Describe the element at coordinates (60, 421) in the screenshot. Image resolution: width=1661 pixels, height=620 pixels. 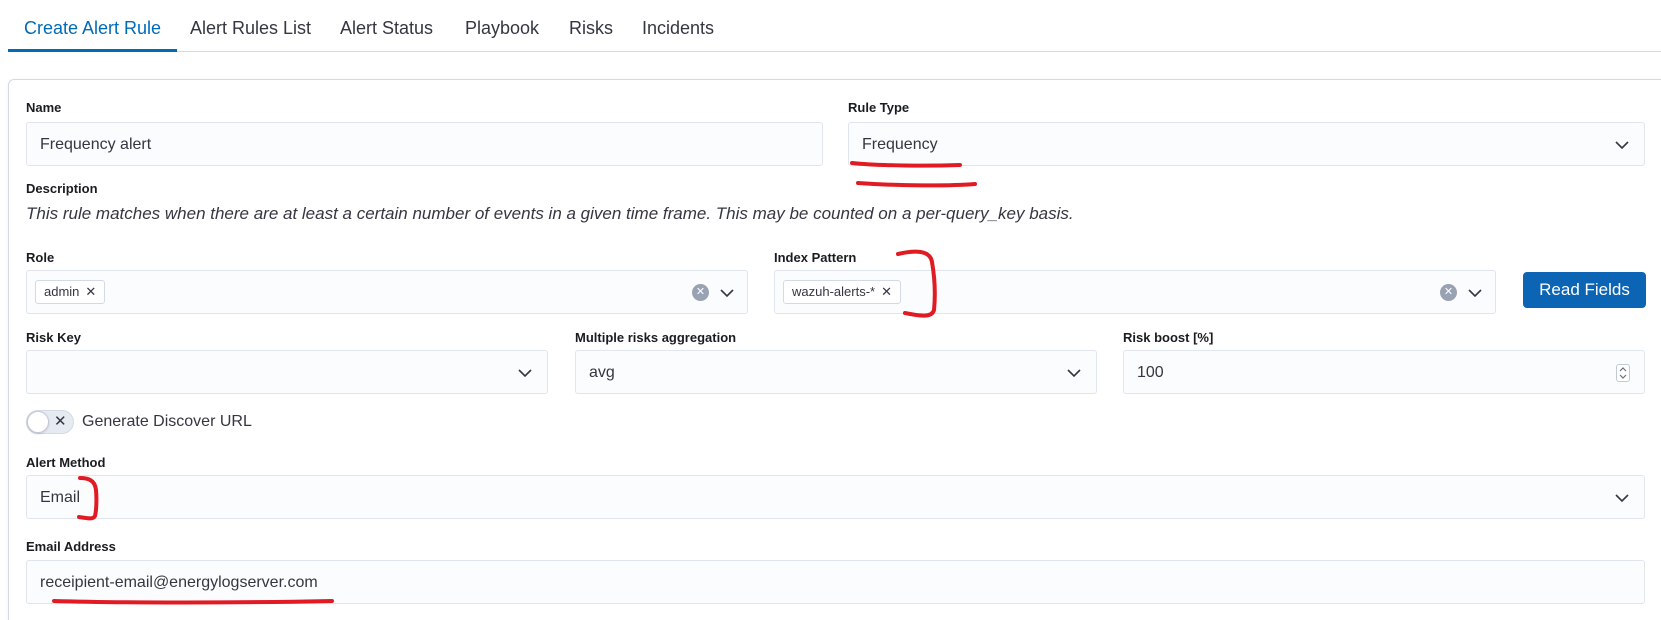
I see `x-icon: ✕` at that location.